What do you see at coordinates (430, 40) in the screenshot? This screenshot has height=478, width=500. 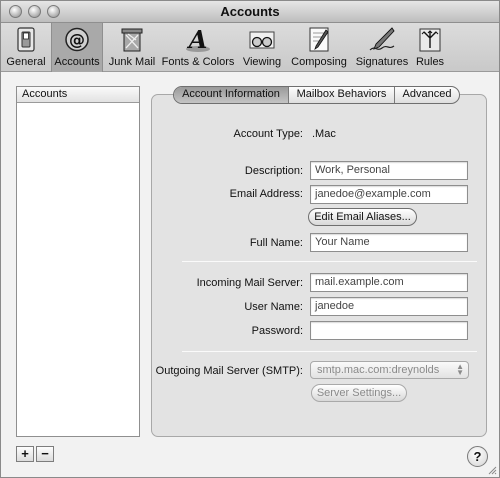 I see `rules-arrows-icon` at bounding box center [430, 40].